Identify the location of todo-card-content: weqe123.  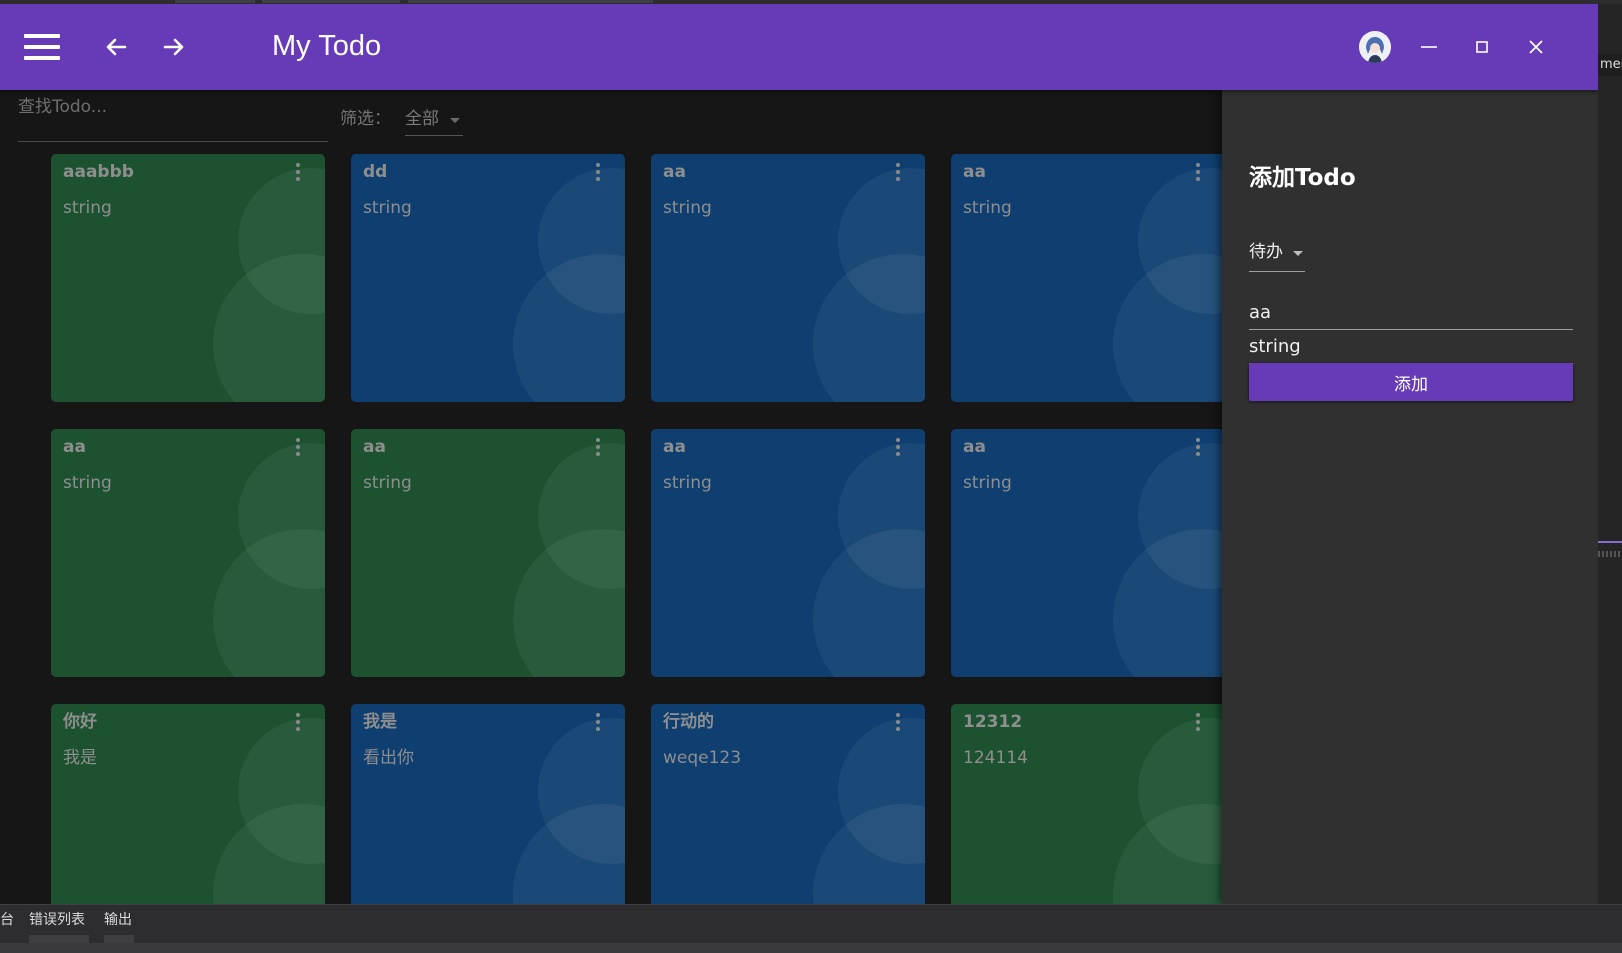
(702, 758).